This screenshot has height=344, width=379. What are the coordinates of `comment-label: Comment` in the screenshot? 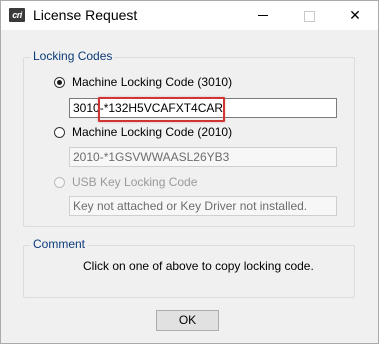 It's located at (59, 244).